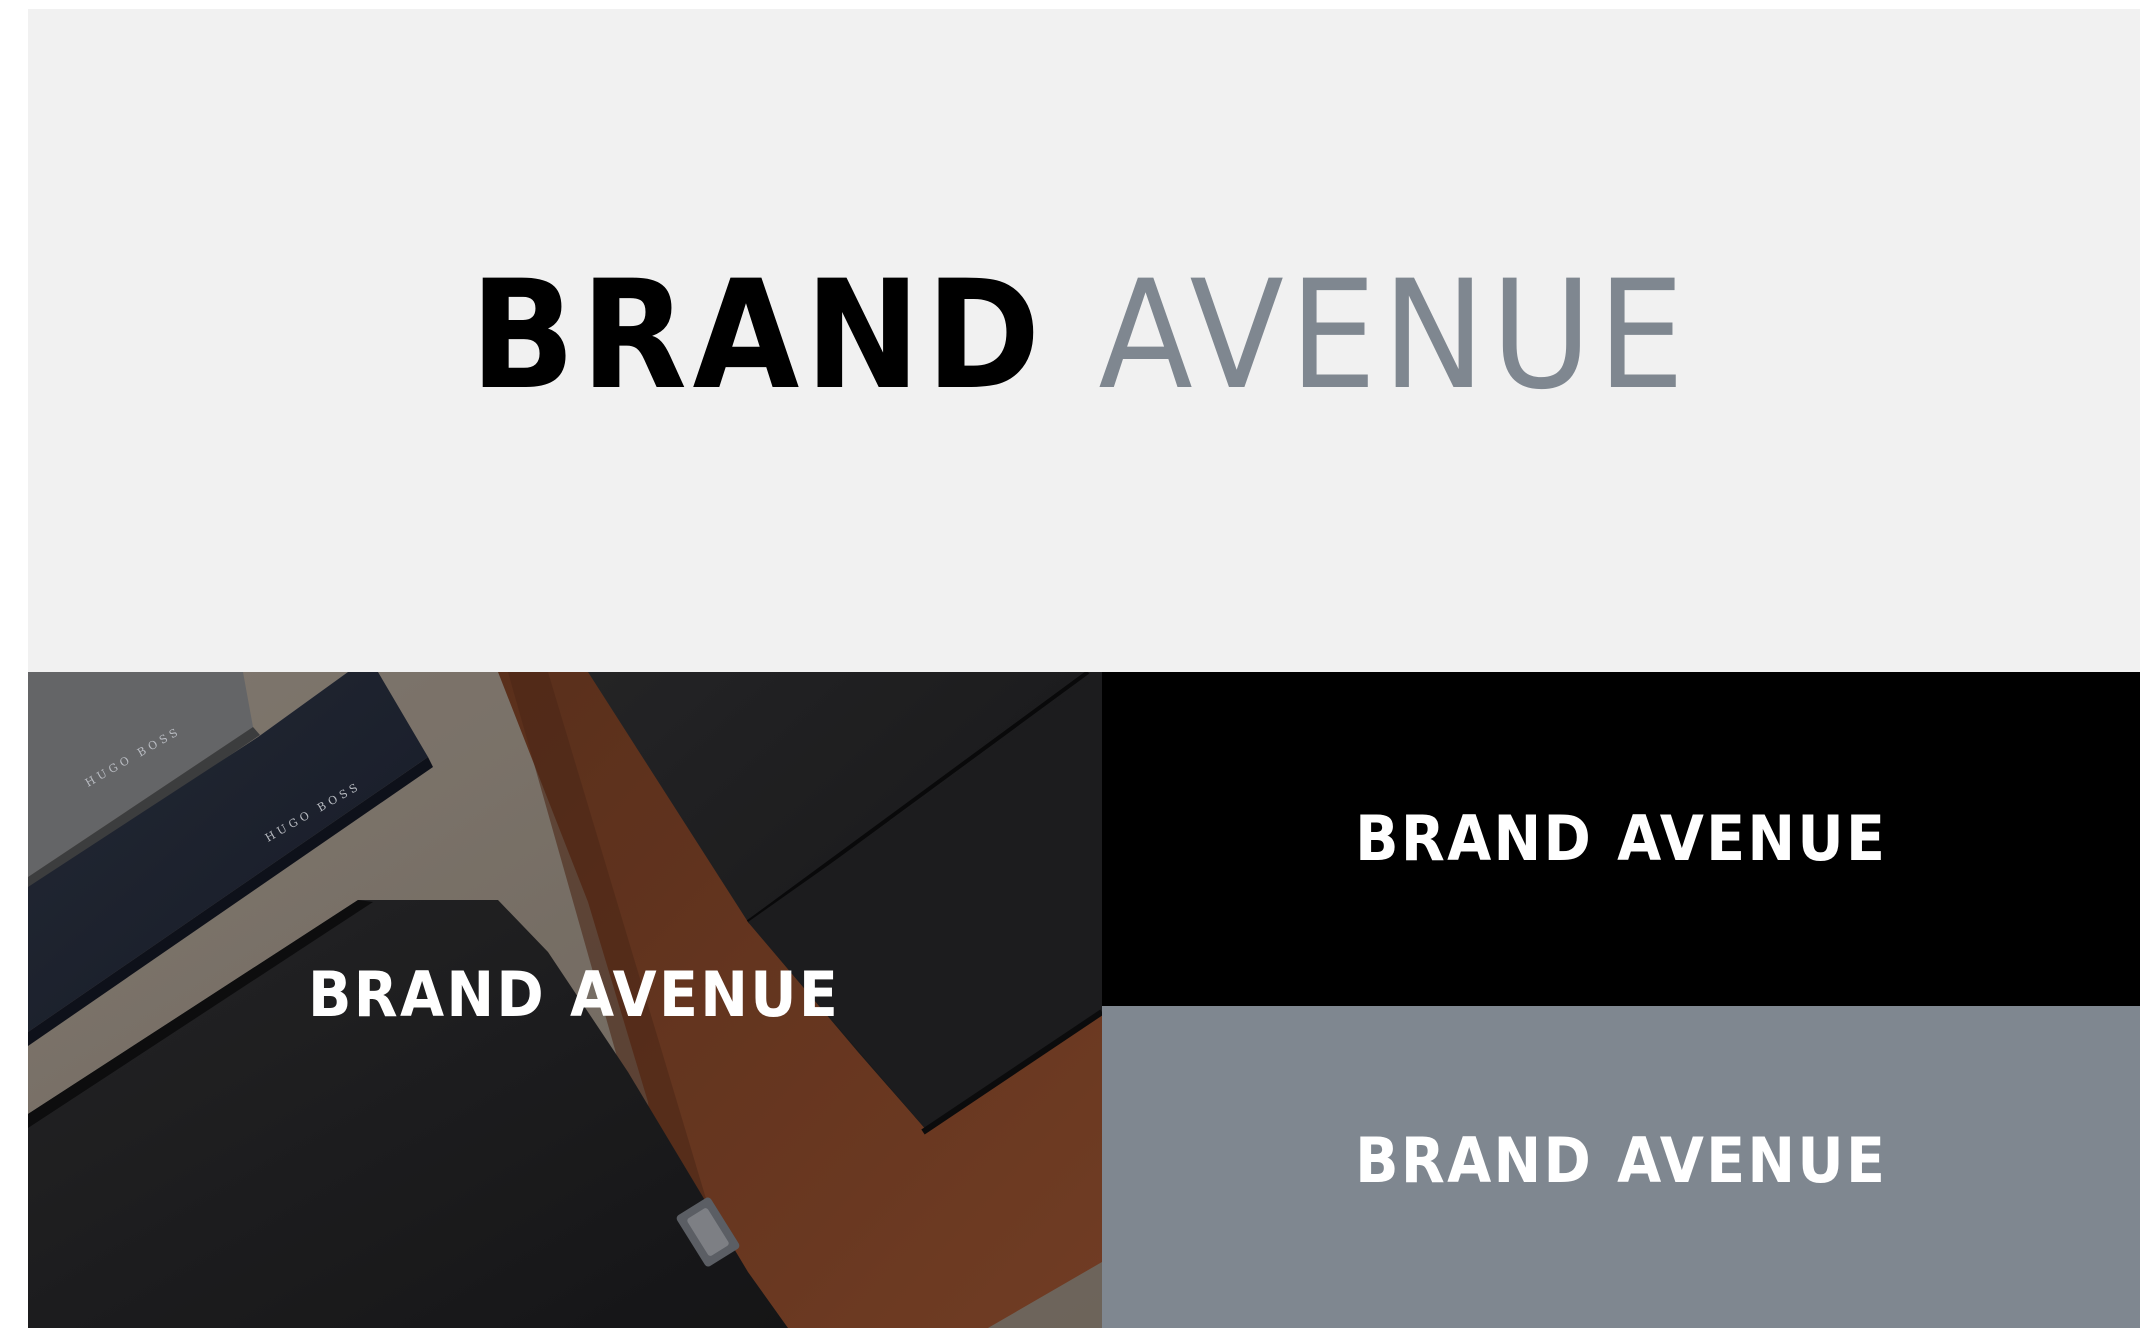 This screenshot has height=1328, width=2140. I want to click on gray-logo-panel: BRAND AVENUE, so click(1621, 1167).